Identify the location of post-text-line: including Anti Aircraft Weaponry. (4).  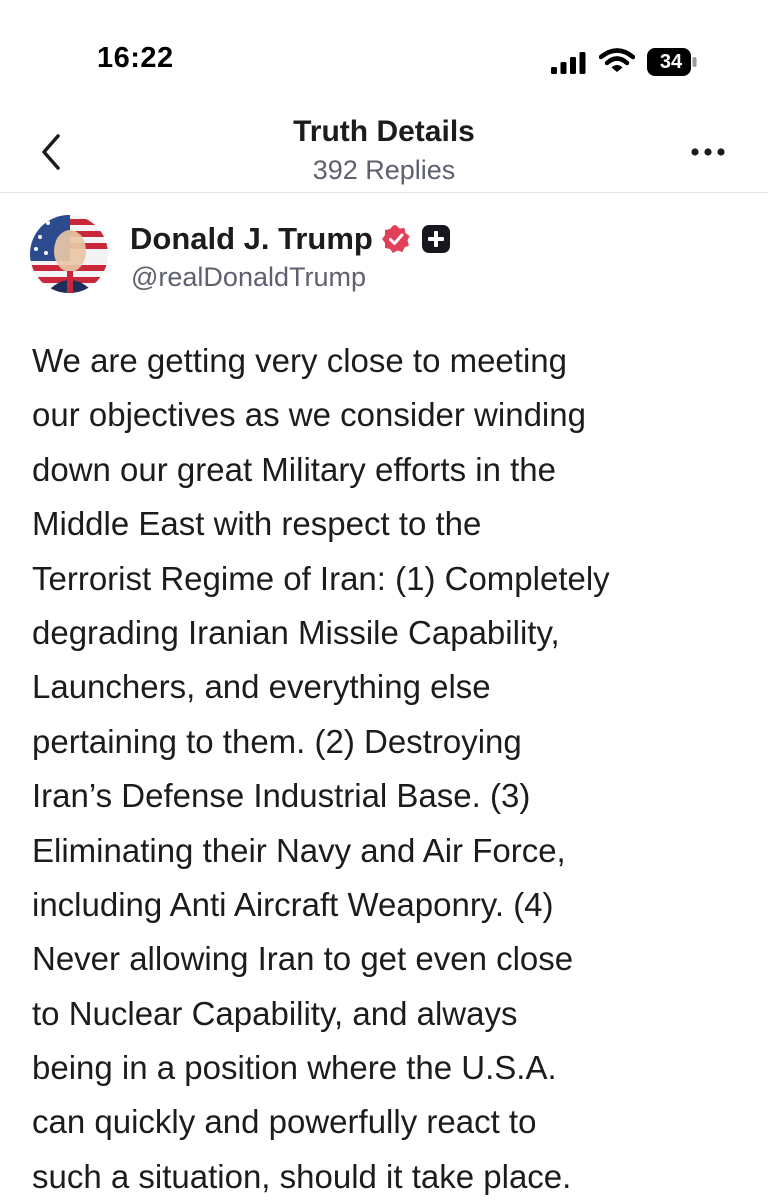
(293, 904).